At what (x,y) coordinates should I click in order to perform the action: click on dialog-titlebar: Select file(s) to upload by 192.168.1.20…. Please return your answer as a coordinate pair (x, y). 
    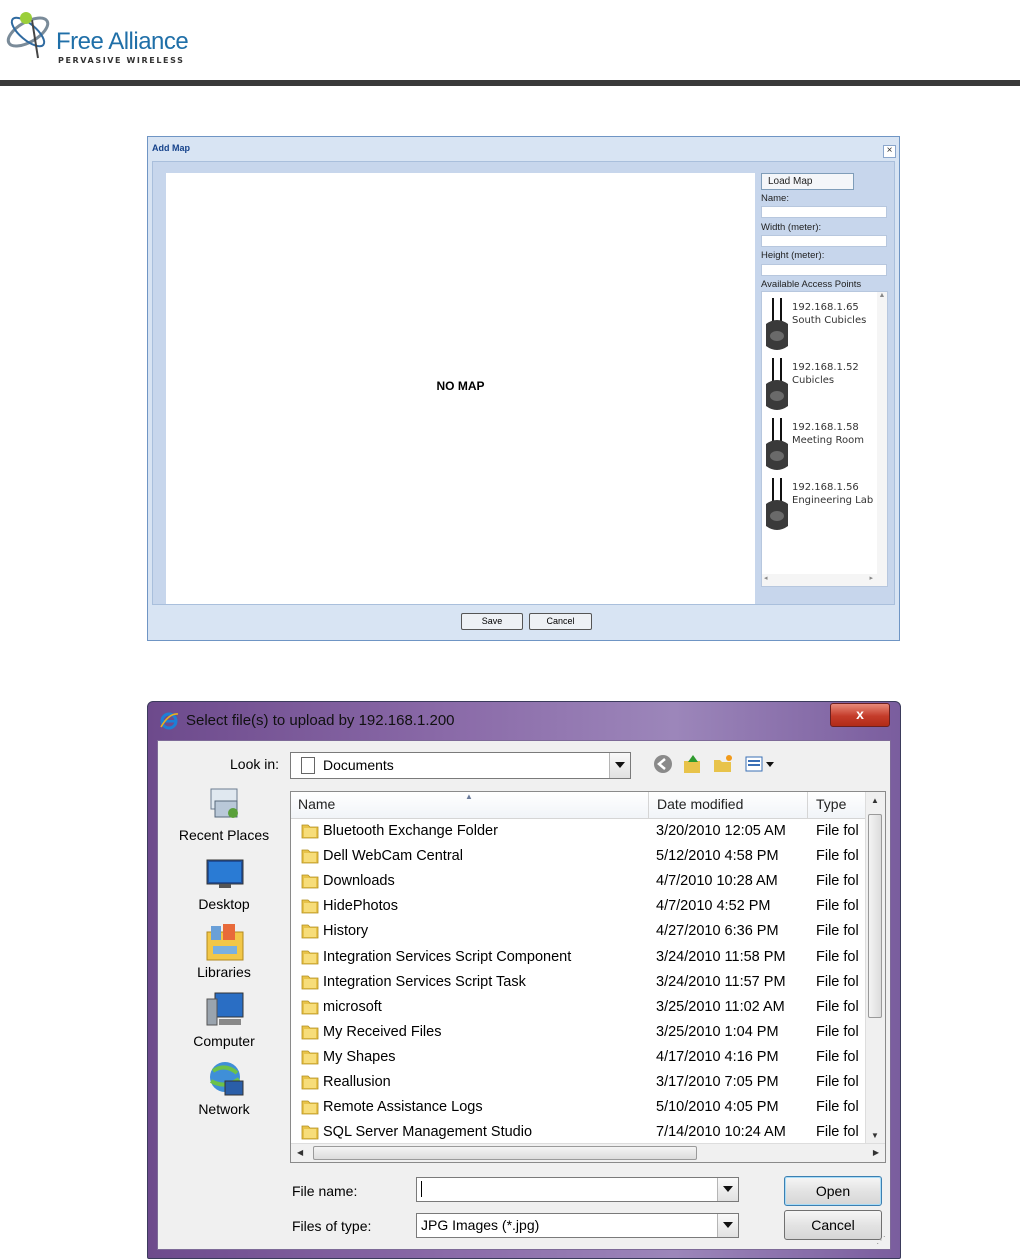
    Looking at the image, I should click on (524, 721).